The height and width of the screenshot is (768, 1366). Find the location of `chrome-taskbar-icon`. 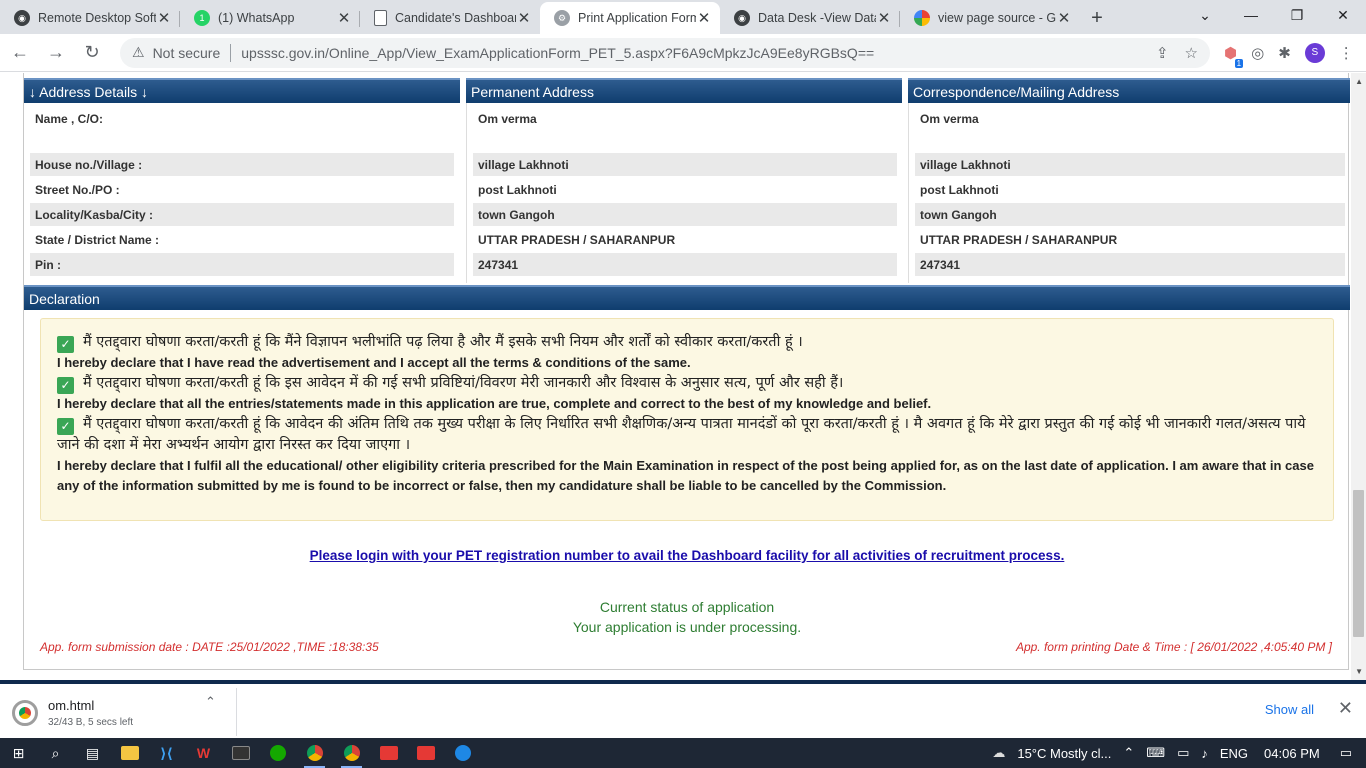

chrome-taskbar-icon is located at coordinates (314, 753).